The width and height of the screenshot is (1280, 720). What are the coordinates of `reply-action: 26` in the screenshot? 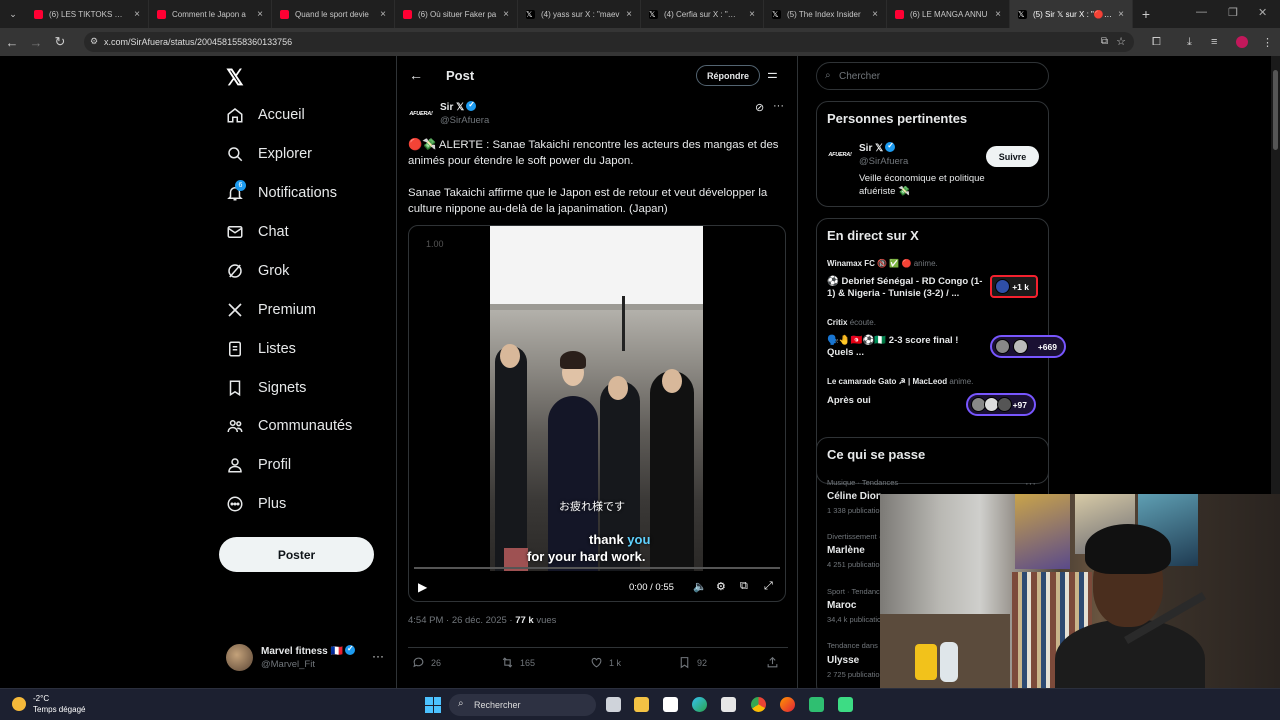 It's located at (426, 662).